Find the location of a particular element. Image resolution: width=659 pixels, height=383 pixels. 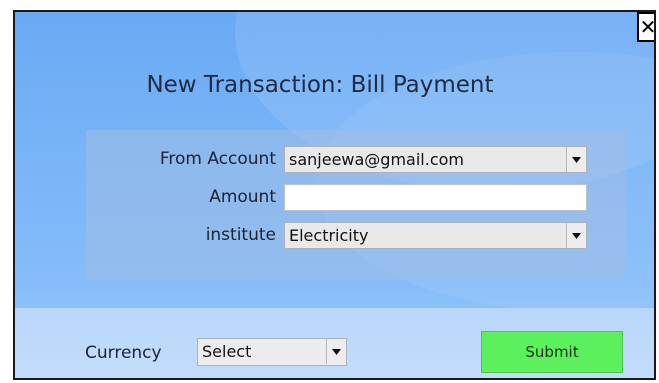

amount-row: Amount is located at coordinates (355, 198).